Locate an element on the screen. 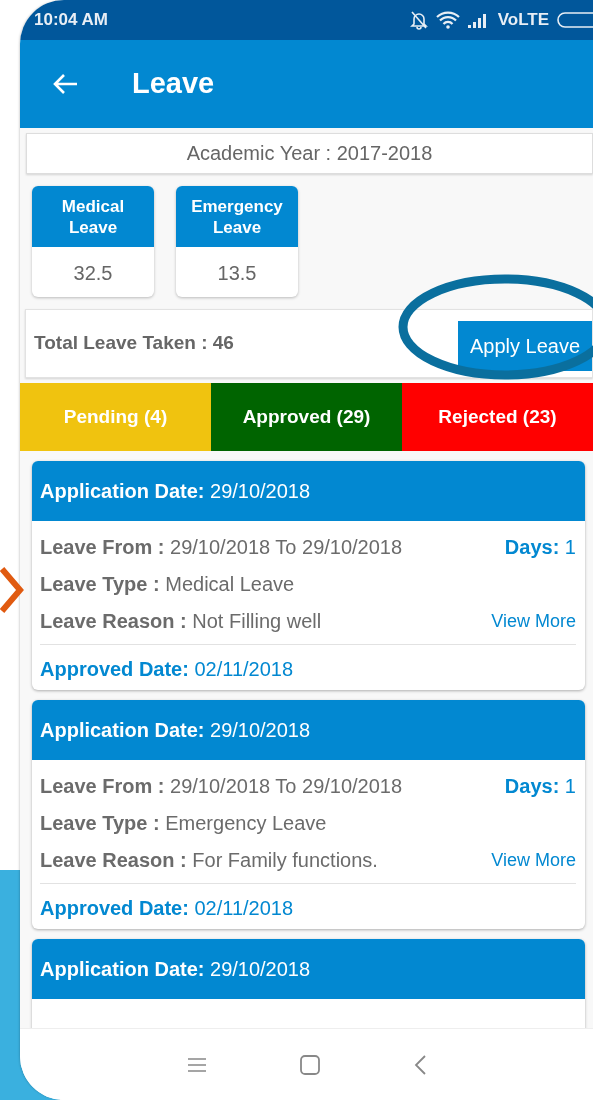 The image size is (593, 1100). network-label: VoLTE is located at coordinates (523, 20).